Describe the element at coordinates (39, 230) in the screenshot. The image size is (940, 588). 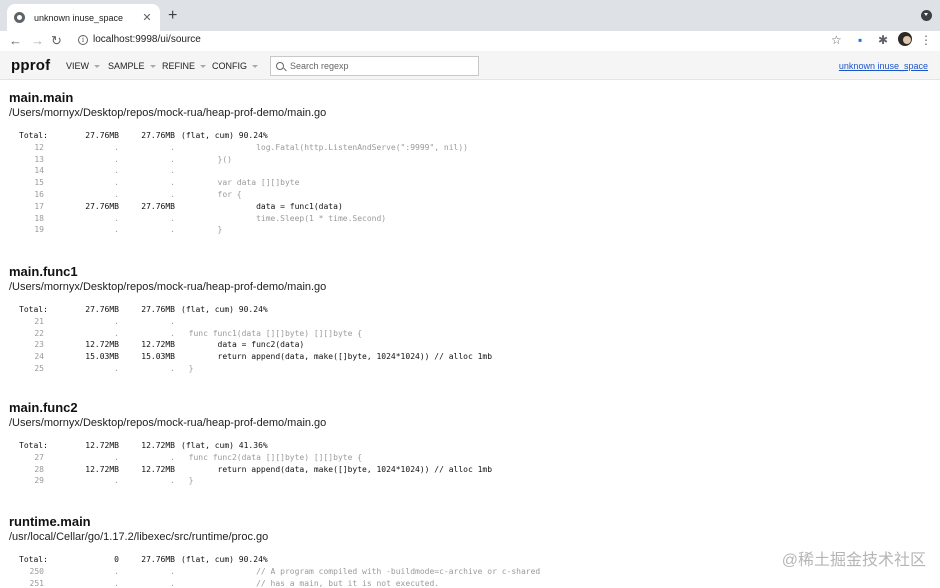
I see `line-number: 19` at that location.